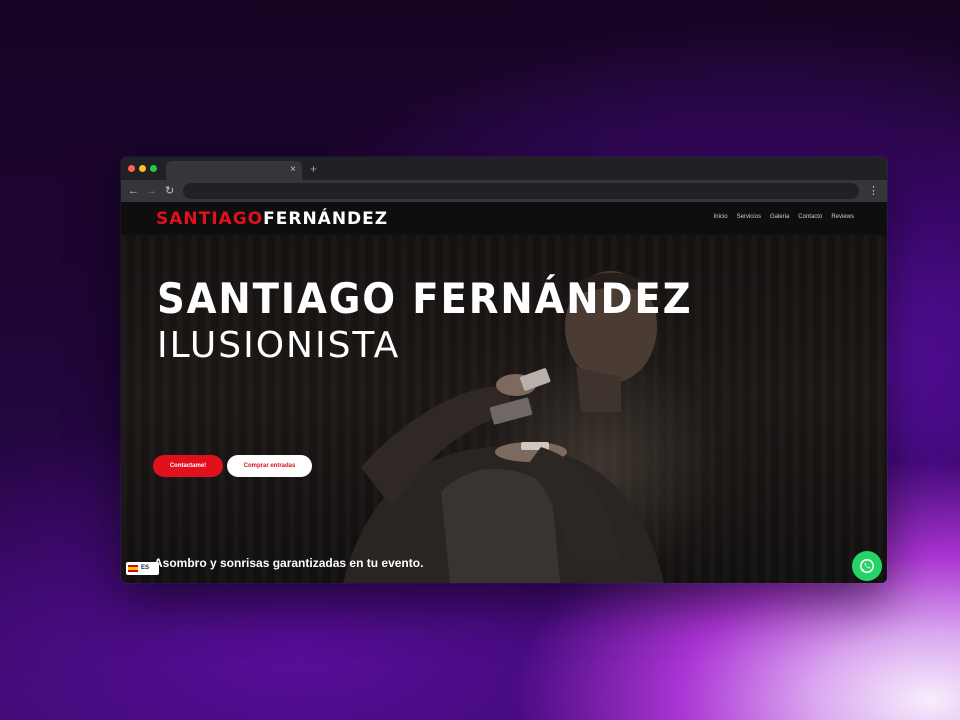 This screenshot has height=720, width=960. I want to click on spain-flag-icon, so click(133, 568).